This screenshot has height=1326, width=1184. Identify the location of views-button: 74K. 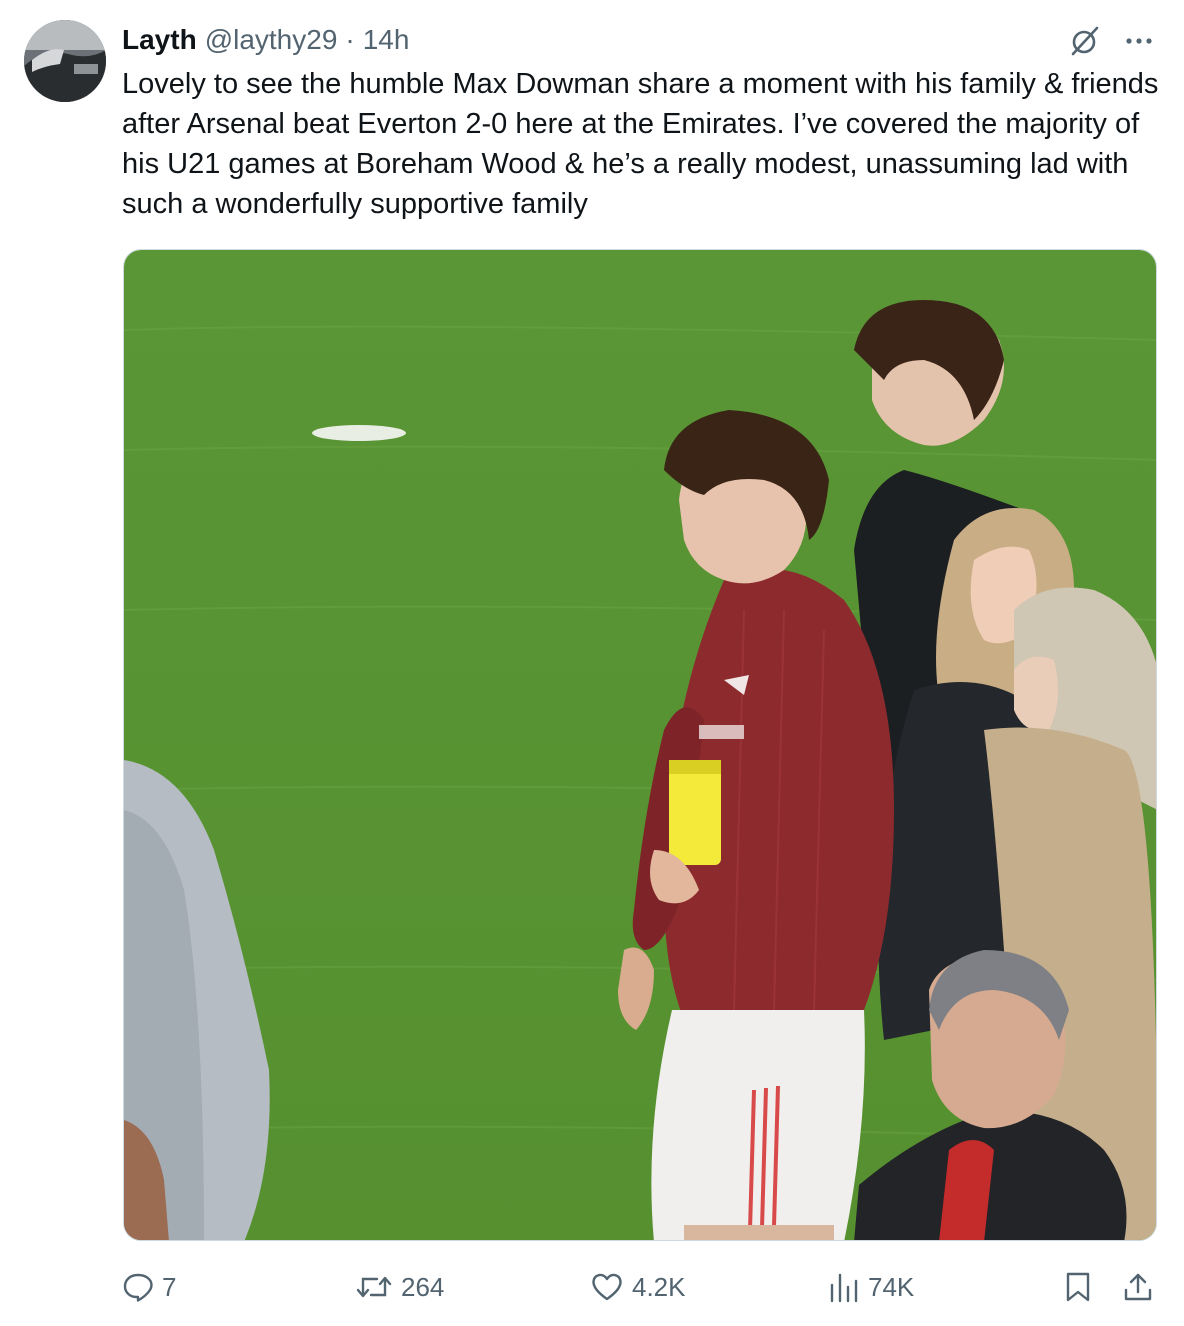
(871, 1287).